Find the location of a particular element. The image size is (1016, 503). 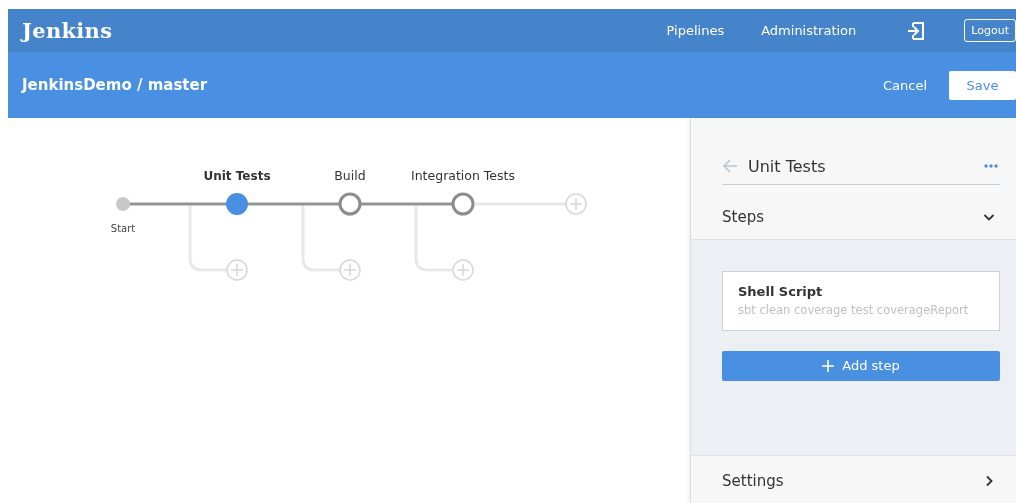

more-icon is located at coordinates (991, 166).